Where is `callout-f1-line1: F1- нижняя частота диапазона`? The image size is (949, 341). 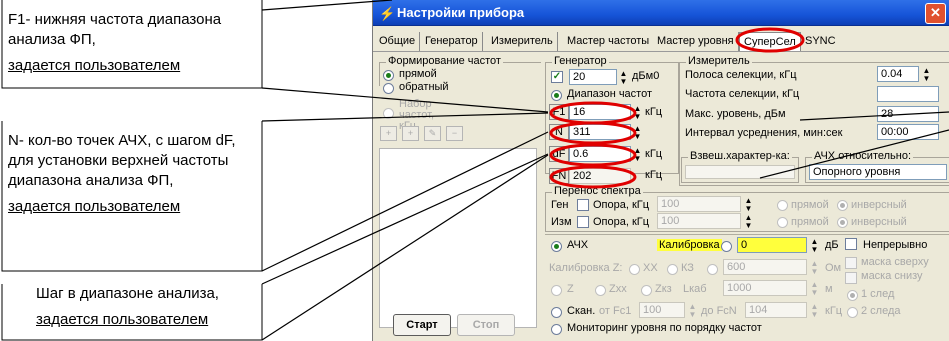 callout-f1-line1: F1- нижняя частота диапазона is located at coordinates (115, 19).